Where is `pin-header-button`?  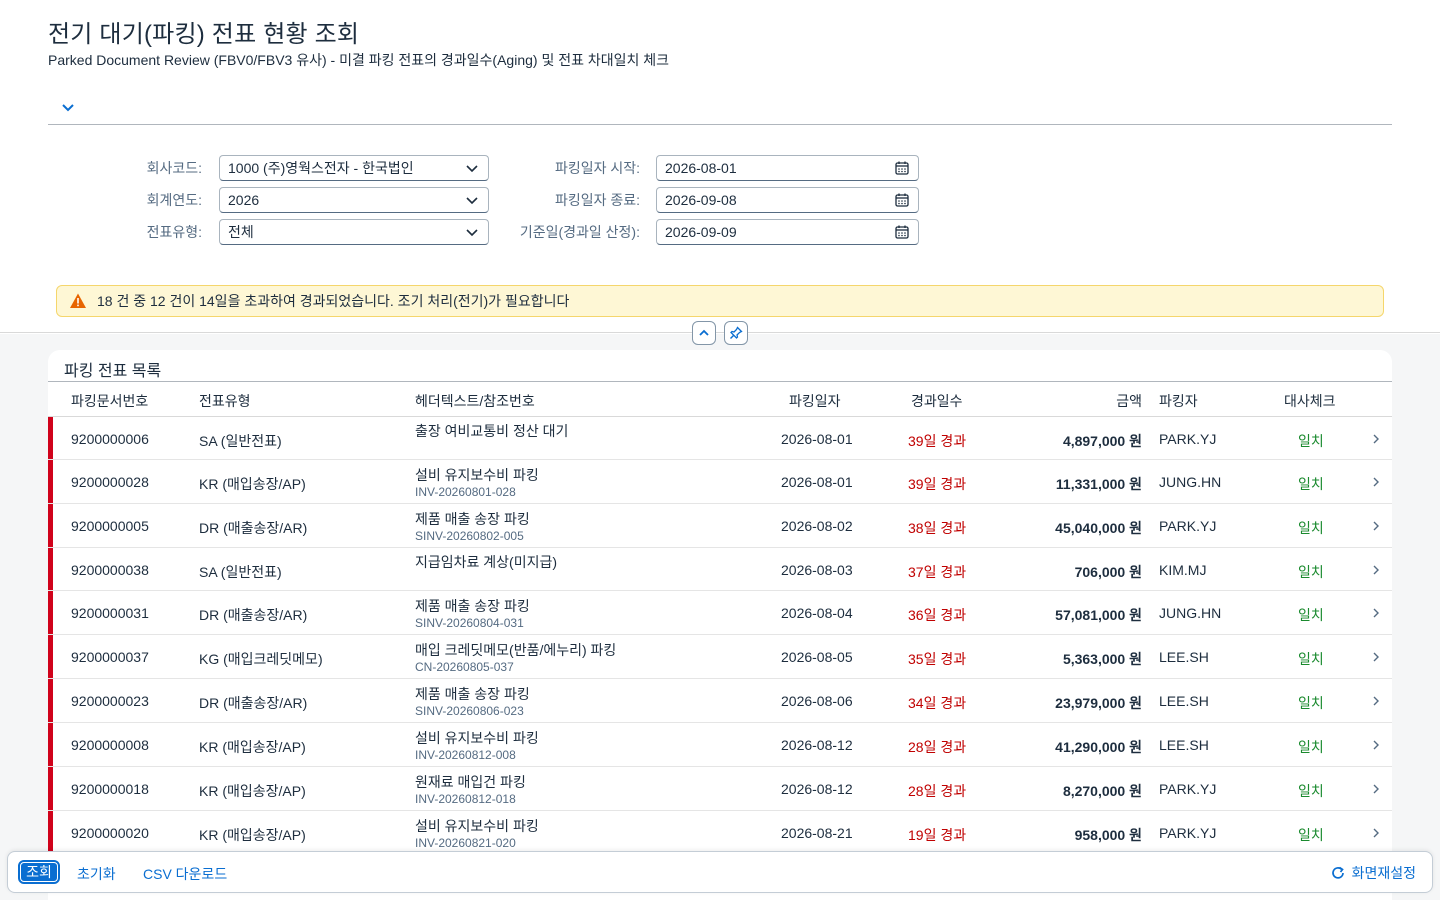 pin-header-button is located at coordinates (736, 333).